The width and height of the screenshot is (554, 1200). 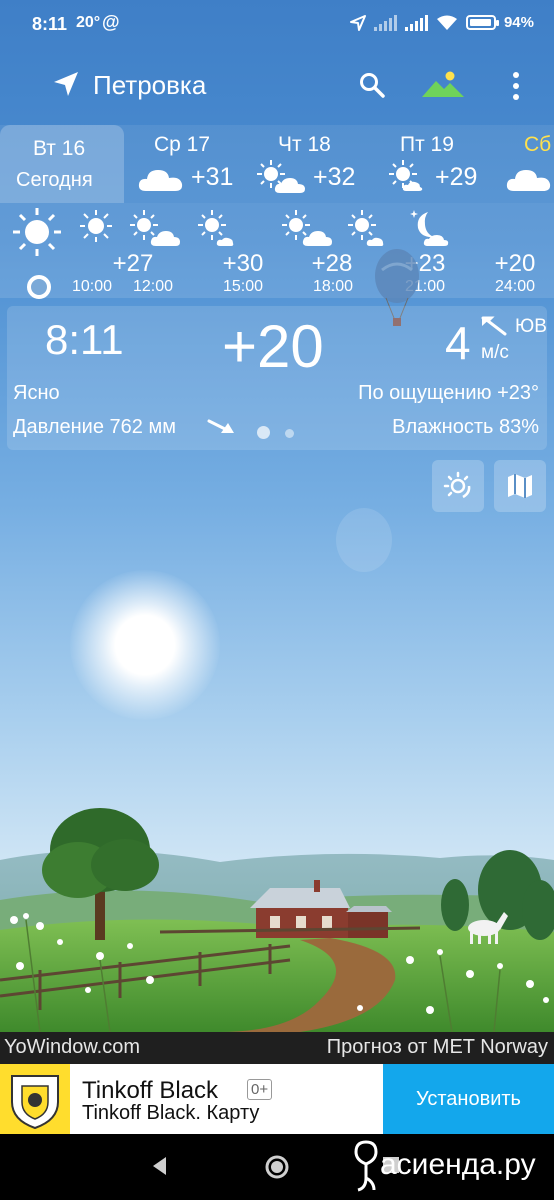 I want to click on day-temperature: +29, so click(x=456, y=177).